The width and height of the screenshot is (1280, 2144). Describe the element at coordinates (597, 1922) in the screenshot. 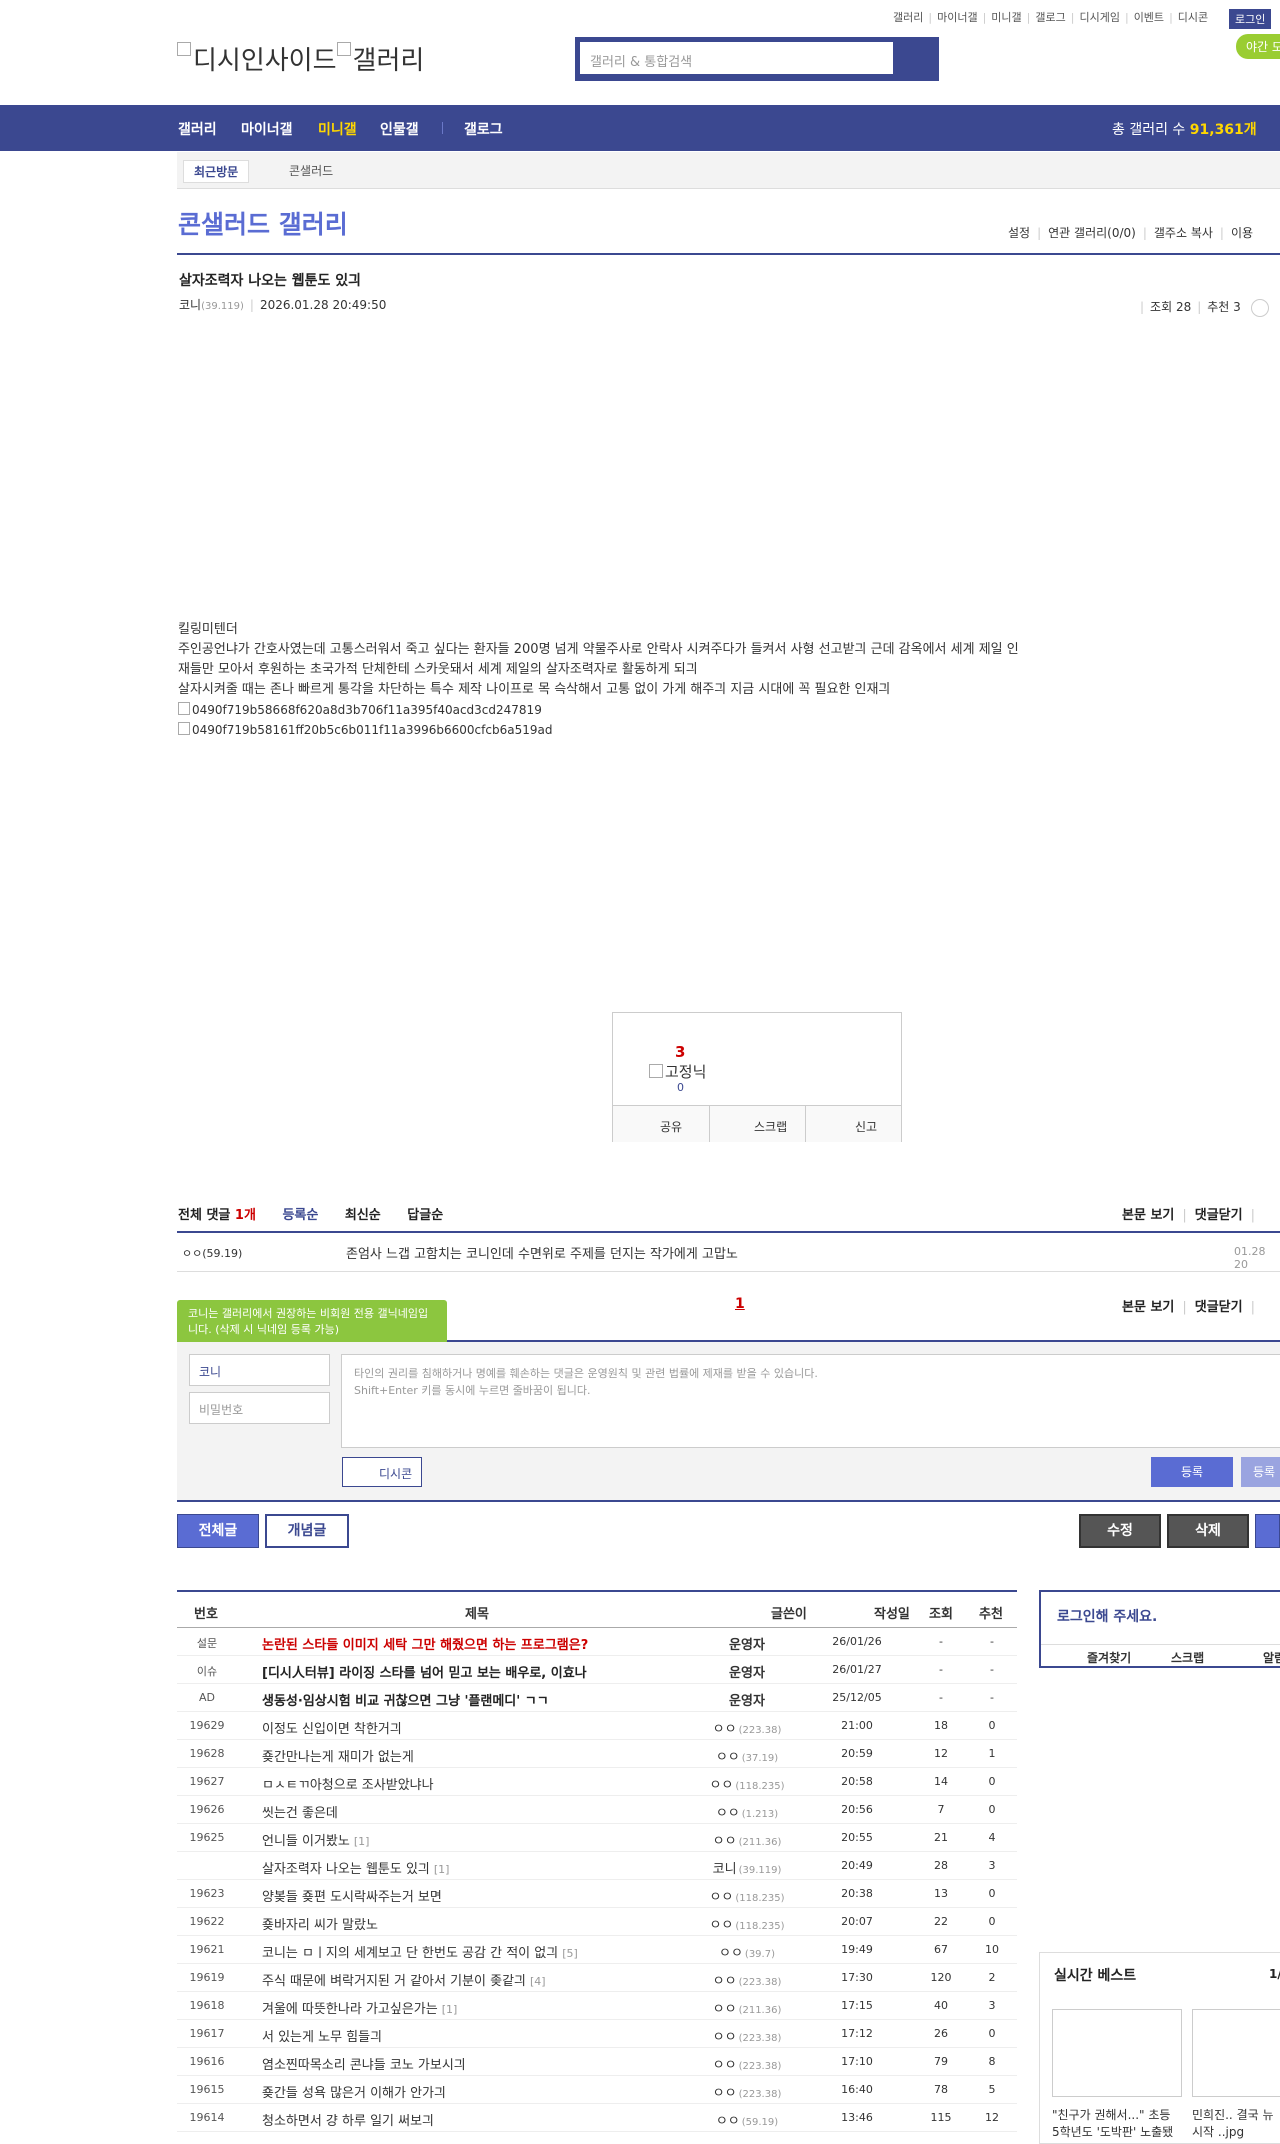

I see `table-row: 19622 죶바자리 씨가 말랐노 ㅇㅇ (118.235) 20:07 22 0` at that location.